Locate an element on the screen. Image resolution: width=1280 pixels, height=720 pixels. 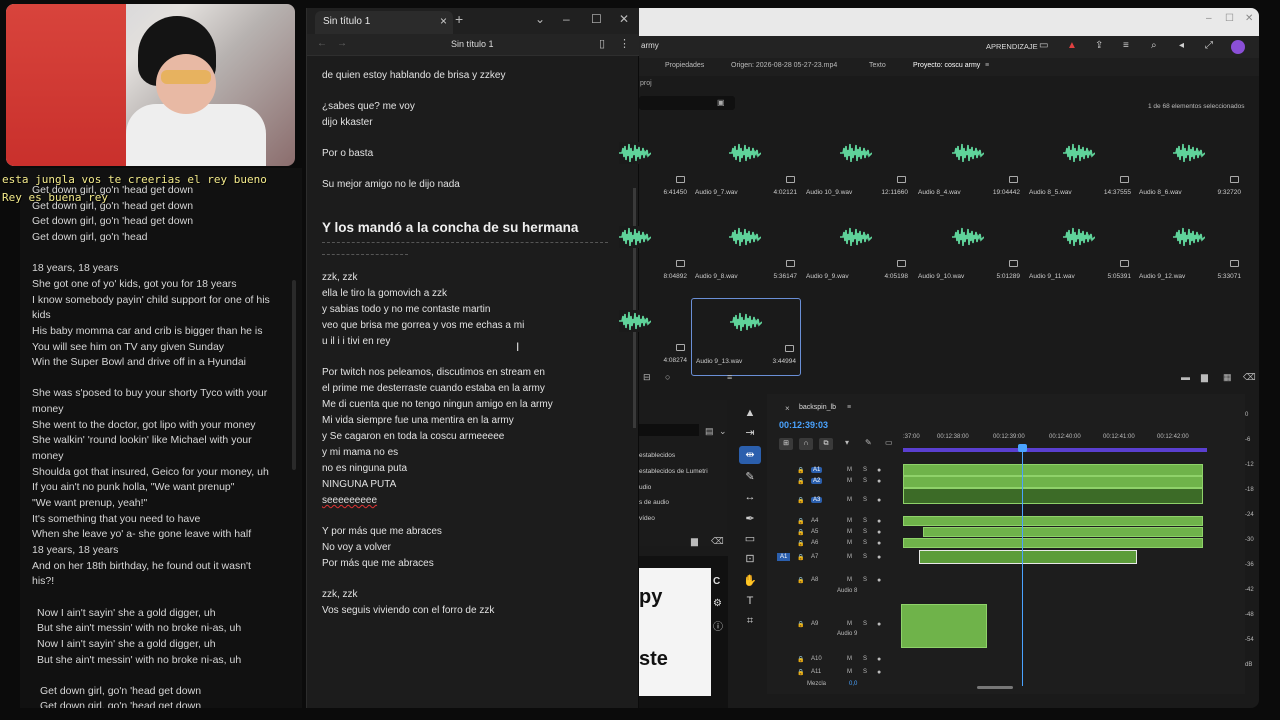
audio-clip-thumbnail: Audio 9_13.wav 3:44994 is located at coordinates (746, 337).